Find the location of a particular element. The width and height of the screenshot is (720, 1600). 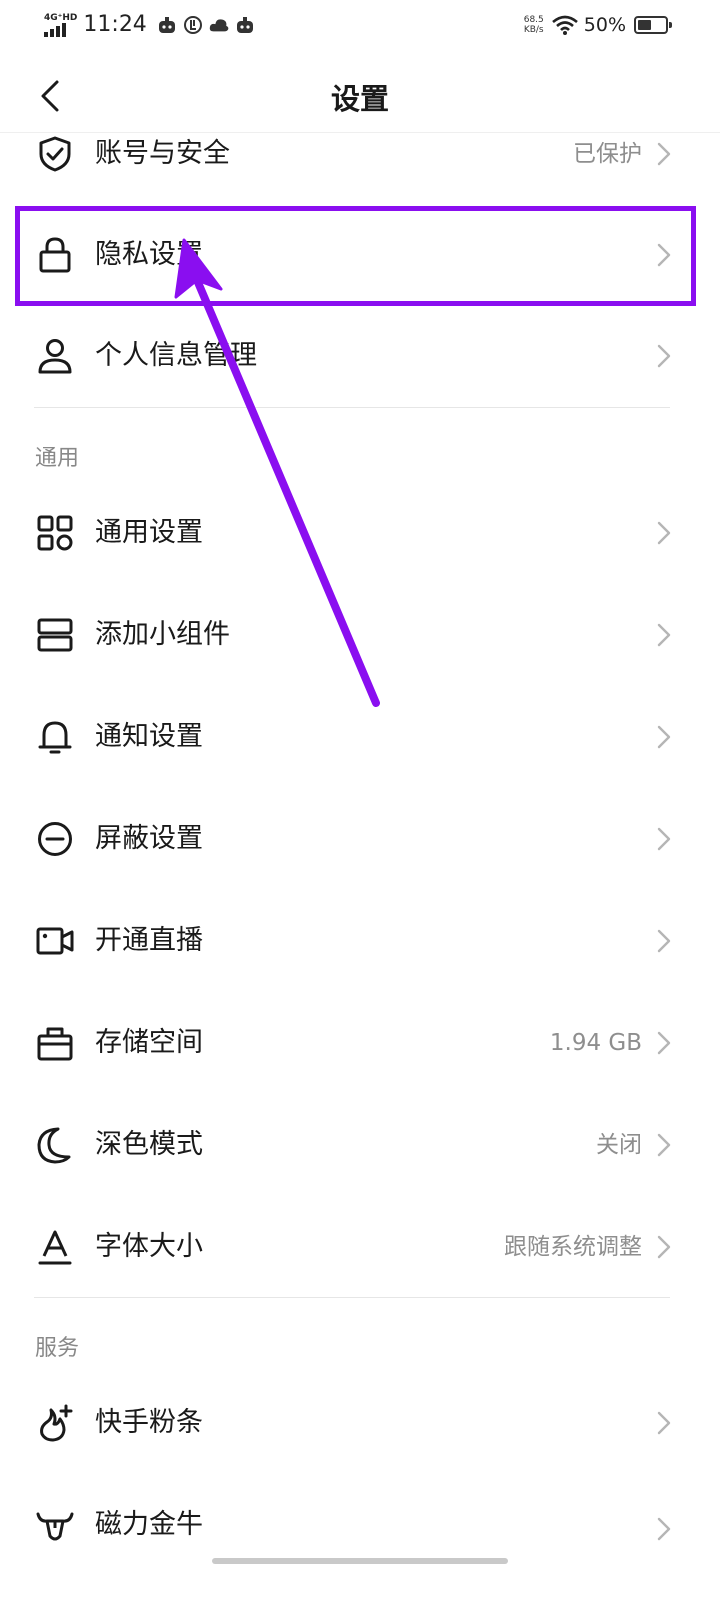

settings-row-dark-mode: 深色模式 关闭 is located at coordinates (360, 1145).